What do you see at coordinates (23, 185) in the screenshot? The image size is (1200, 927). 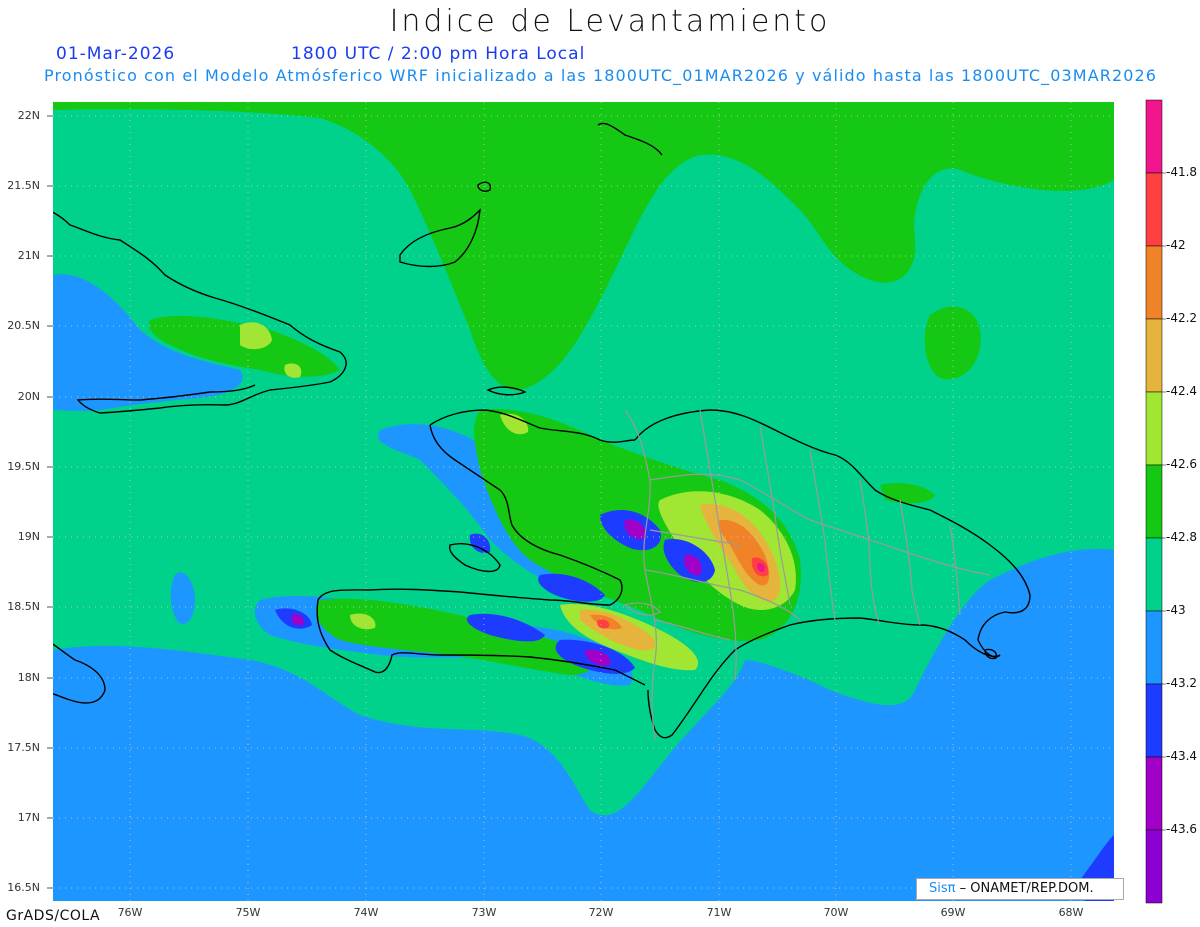 I see `lat-label: 21.5N` at bounding box center [23, 185].